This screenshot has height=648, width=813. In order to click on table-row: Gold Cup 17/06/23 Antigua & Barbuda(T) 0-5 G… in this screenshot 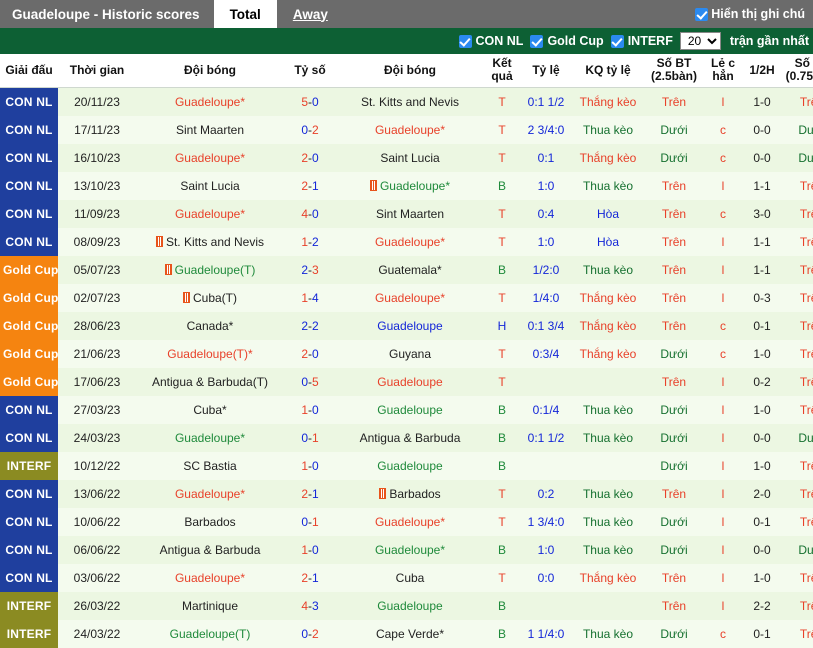, I will do `click(406, 381)`.